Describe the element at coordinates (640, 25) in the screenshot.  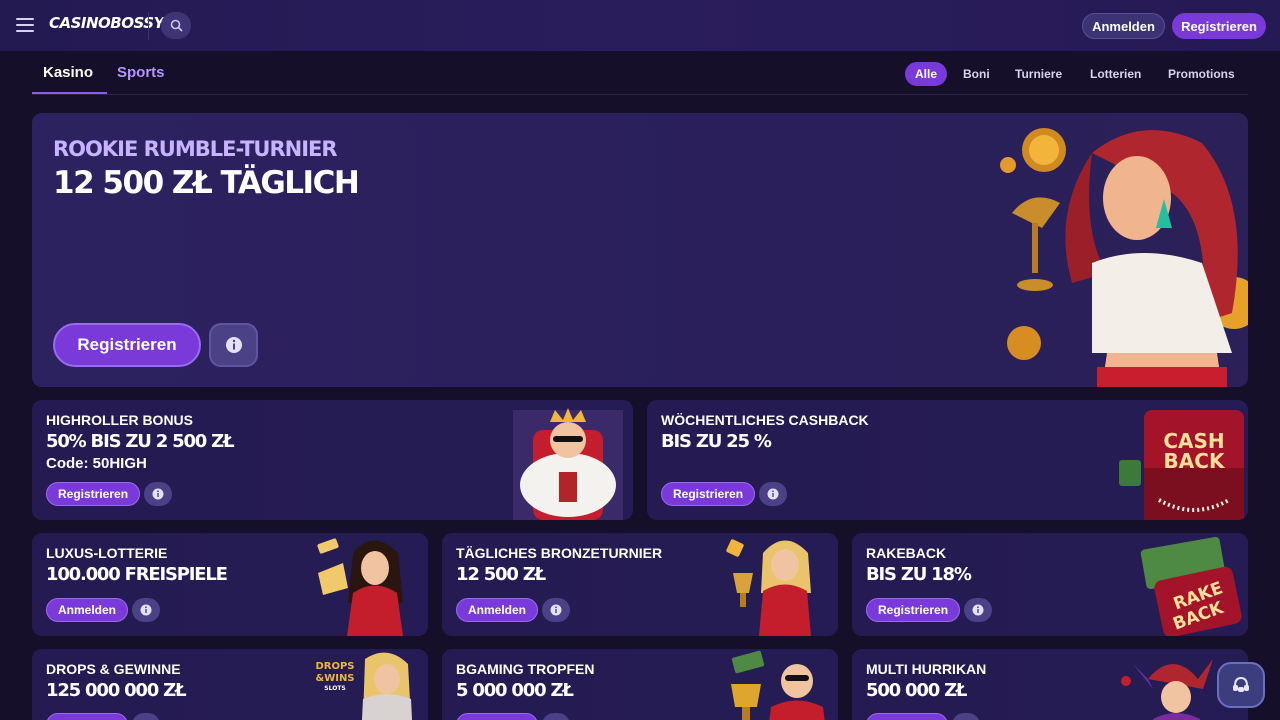
I see `top-bar: CASINOBOSSY Anmelden Registrieren` at that location.